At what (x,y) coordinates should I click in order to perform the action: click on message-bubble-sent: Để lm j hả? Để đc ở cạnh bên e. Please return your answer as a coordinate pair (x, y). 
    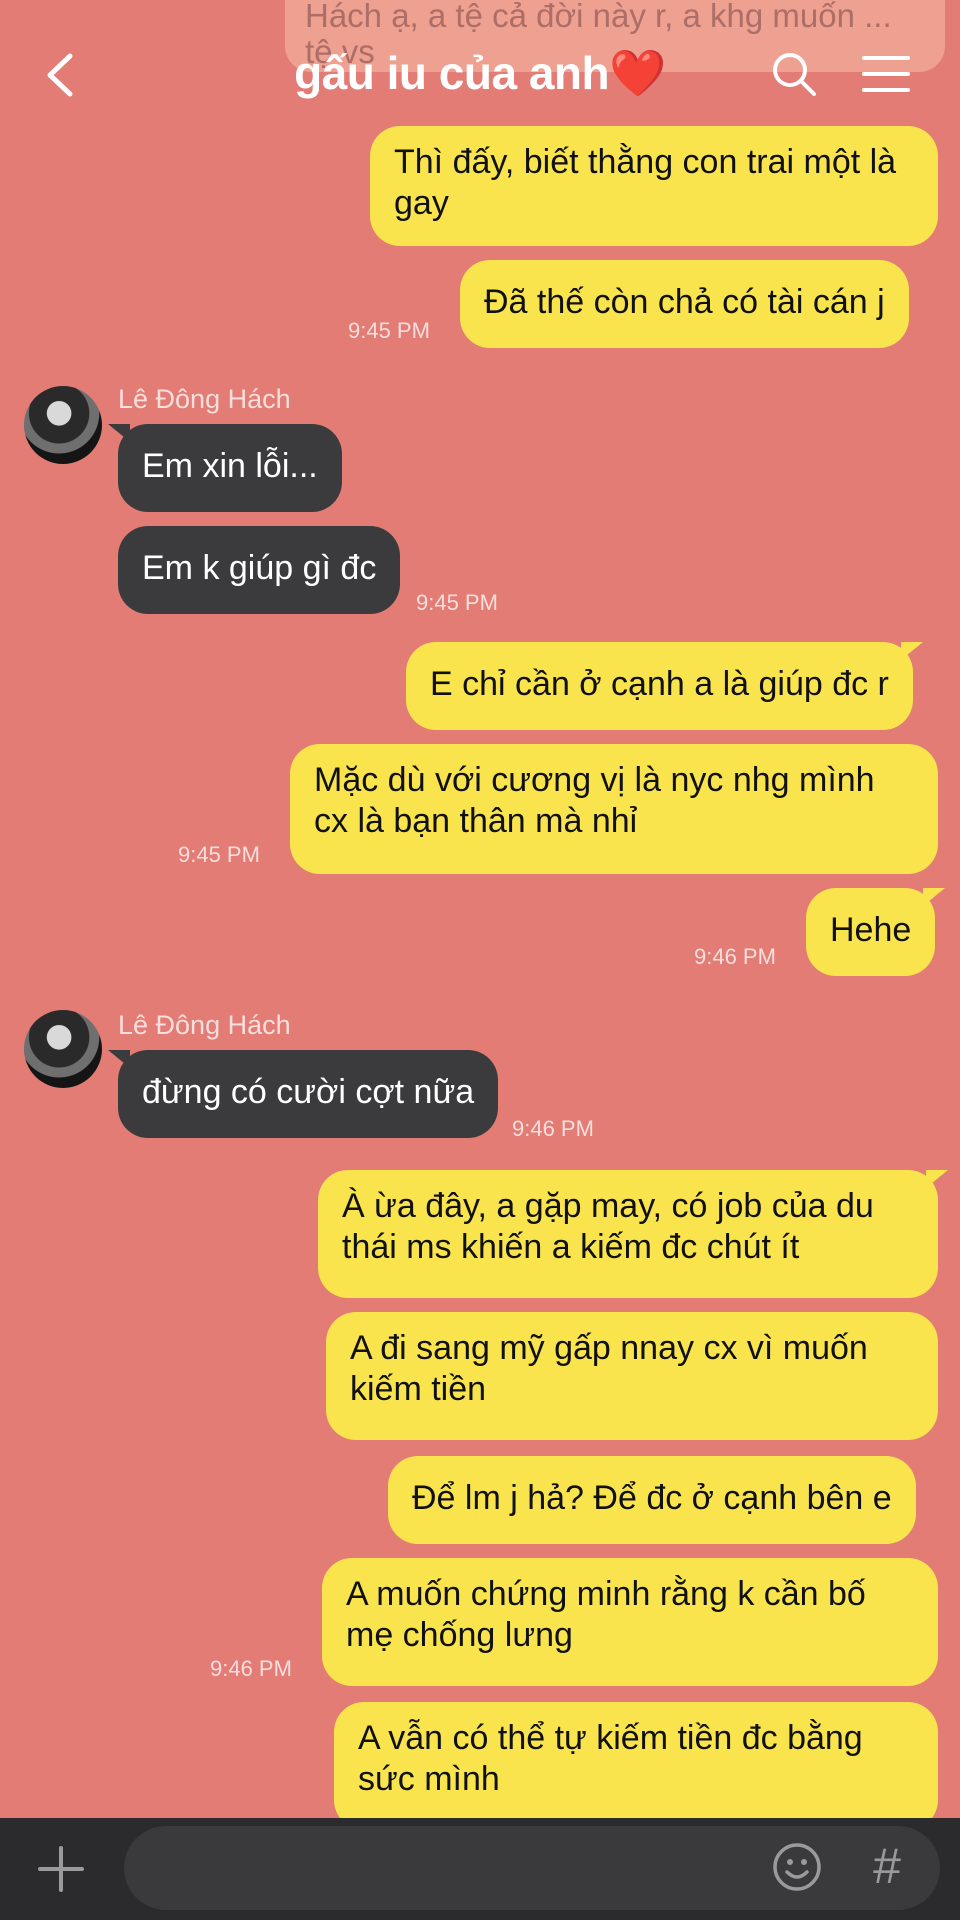
    Looking at the image, I should click on (652, 1500).